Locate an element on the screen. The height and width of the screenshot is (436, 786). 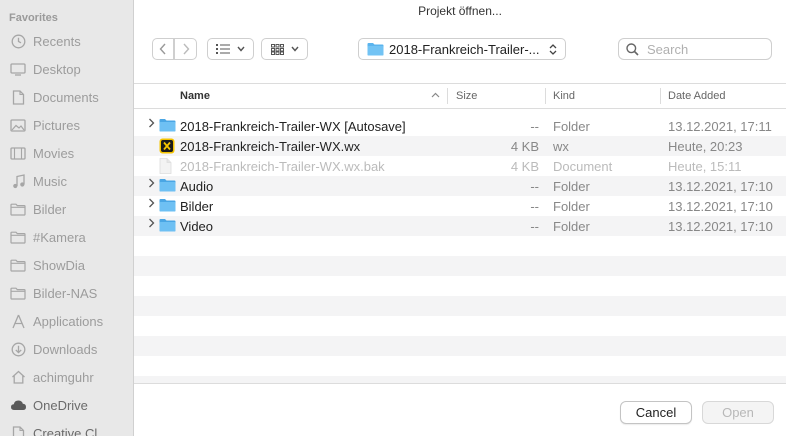
sidebar-item-music: Music is located at coordinates (66, 181).